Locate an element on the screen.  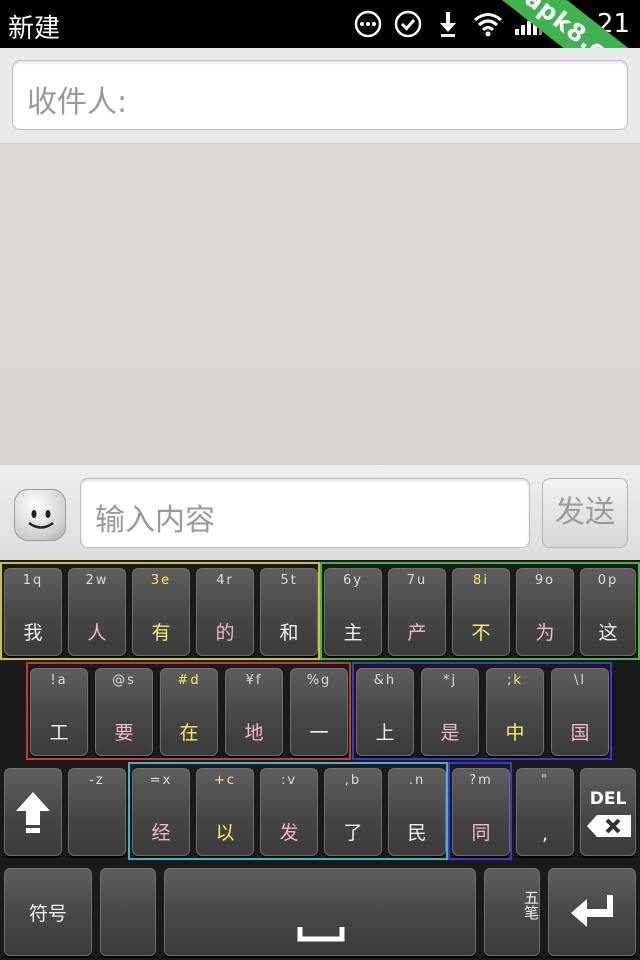
key-main-label: 发 is located at coordinates (289, 833).